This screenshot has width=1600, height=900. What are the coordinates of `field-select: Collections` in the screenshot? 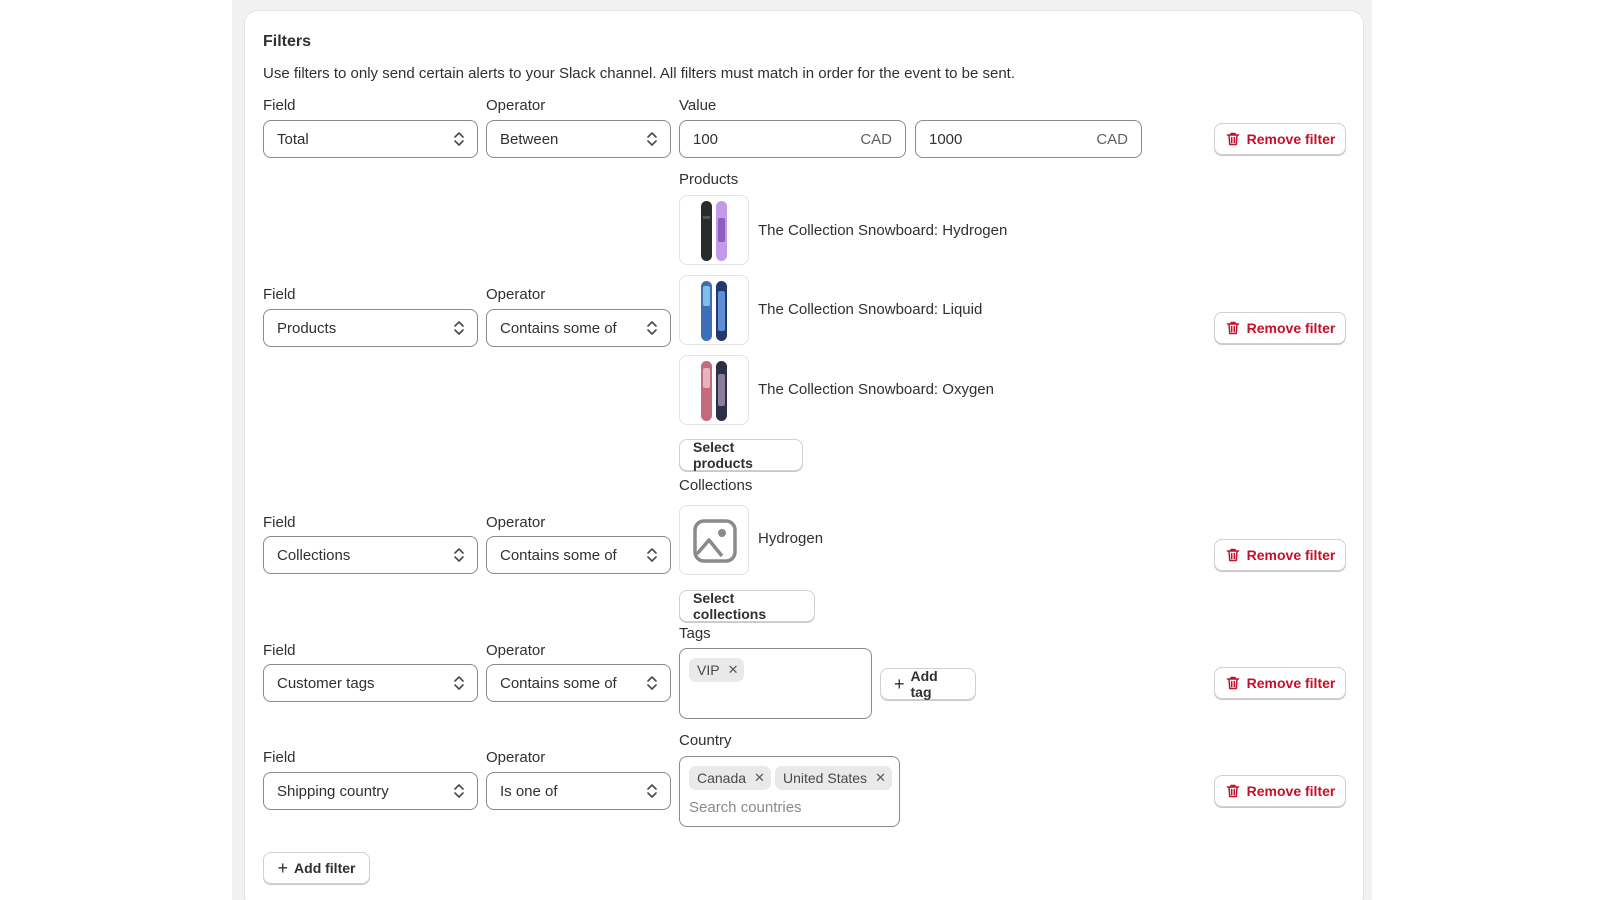 It's located at (370, 555).